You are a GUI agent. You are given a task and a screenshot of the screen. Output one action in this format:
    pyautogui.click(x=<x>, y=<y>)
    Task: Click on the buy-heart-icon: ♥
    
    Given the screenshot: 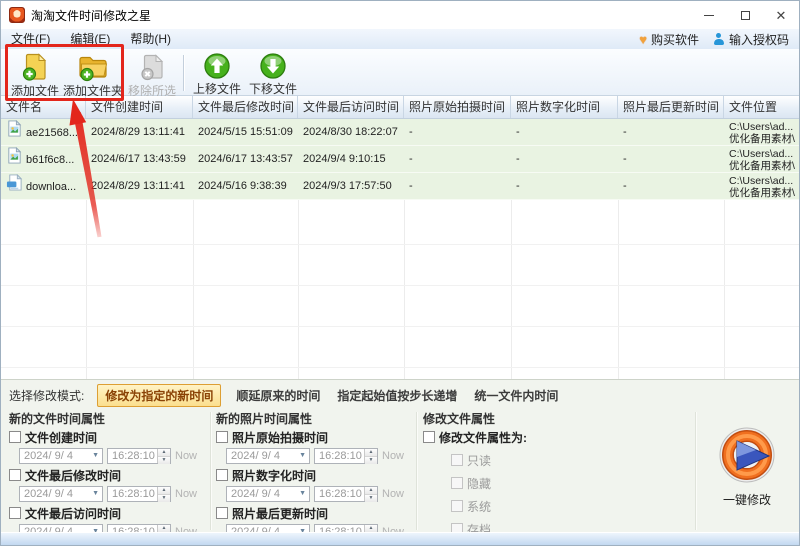 What is the action you would take?
    pyautogui.click(x=643, y=39)
    